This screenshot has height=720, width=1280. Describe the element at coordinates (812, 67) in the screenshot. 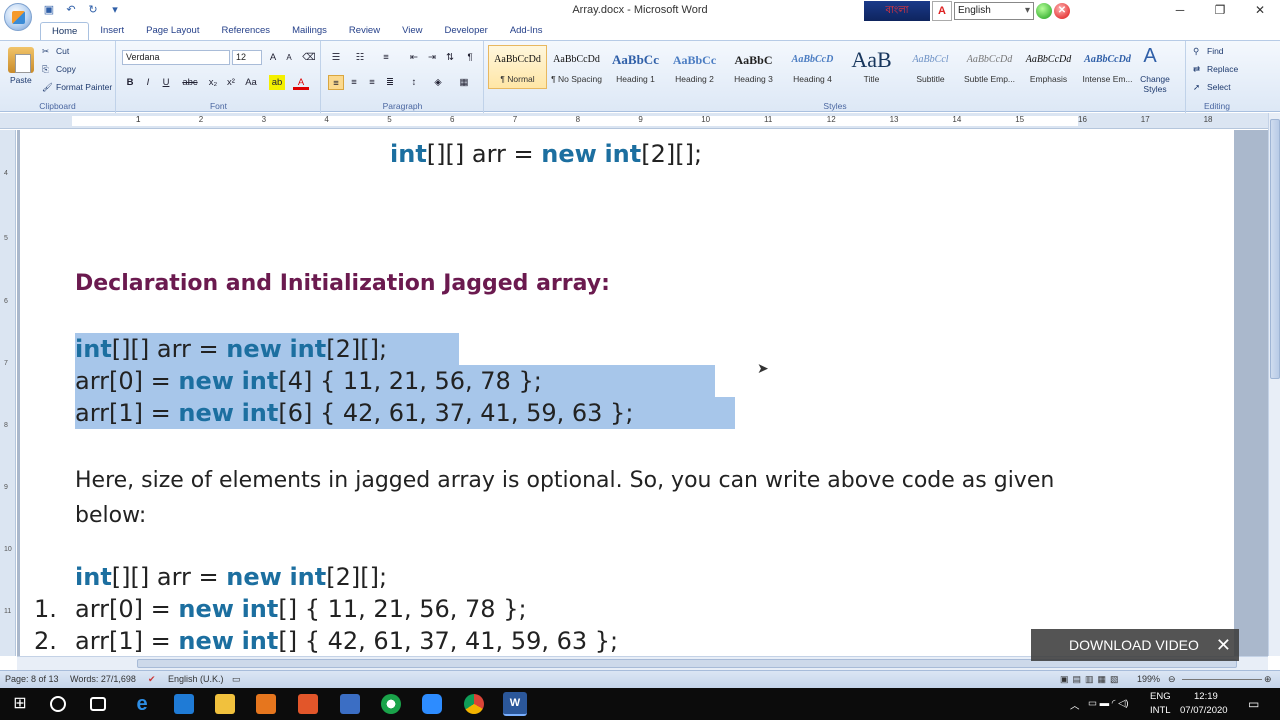

I see `style-heading-4: AaBbCcD Heading 4` at that location.